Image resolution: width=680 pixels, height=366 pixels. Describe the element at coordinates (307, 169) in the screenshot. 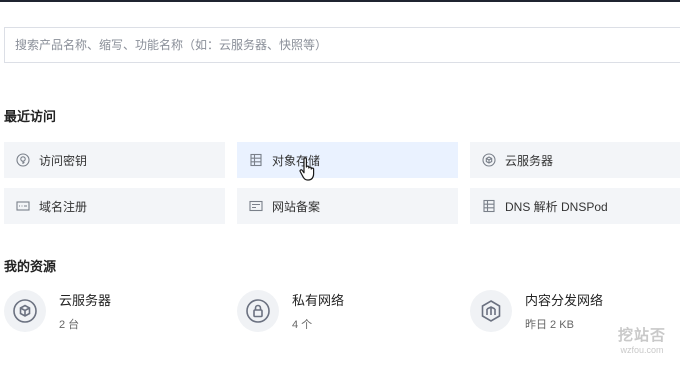

I see `hand-cursor-icon` at that location.